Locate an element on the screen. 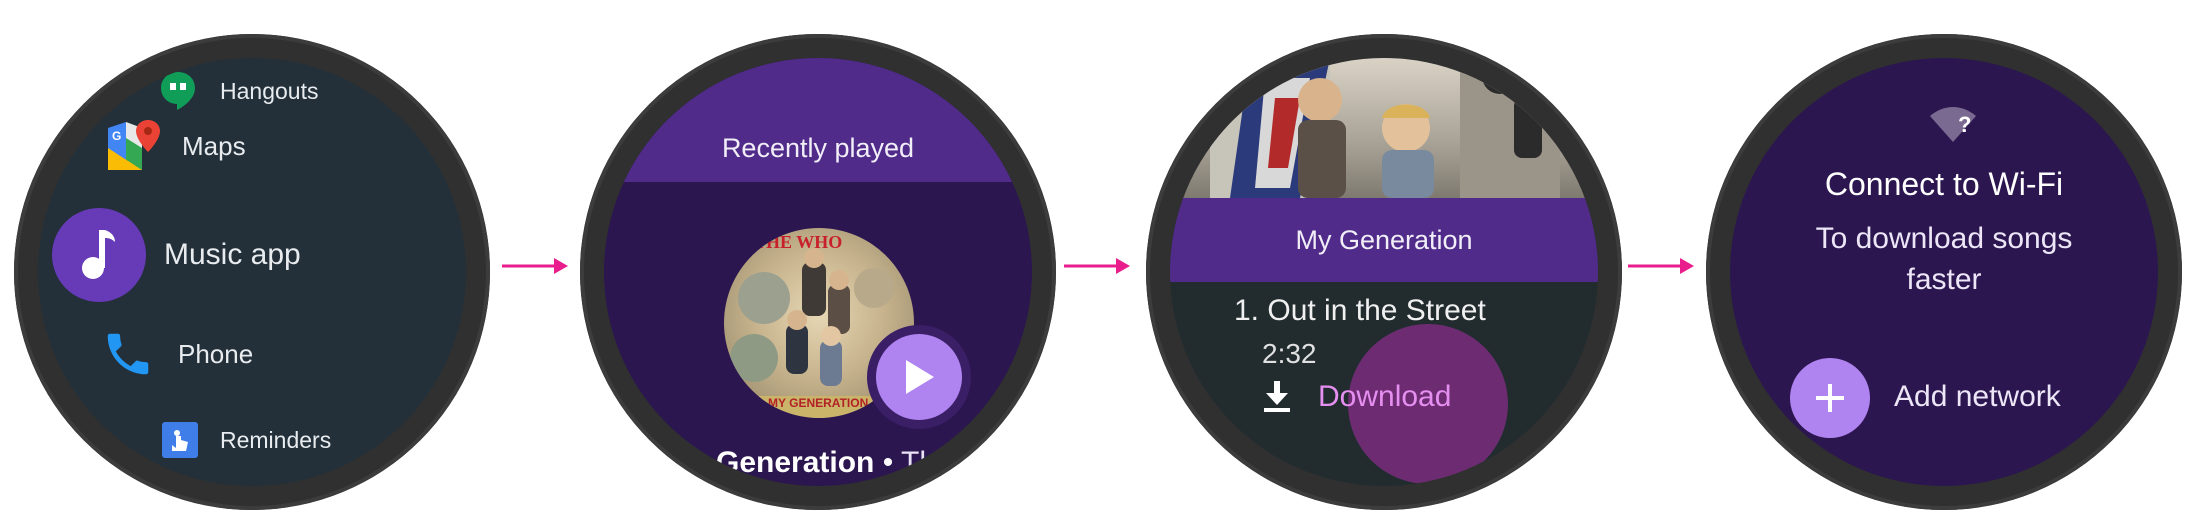 The height and width of the screenshot is (522, 2192). app-item-music: Music app is located at coordinates (176, 255).